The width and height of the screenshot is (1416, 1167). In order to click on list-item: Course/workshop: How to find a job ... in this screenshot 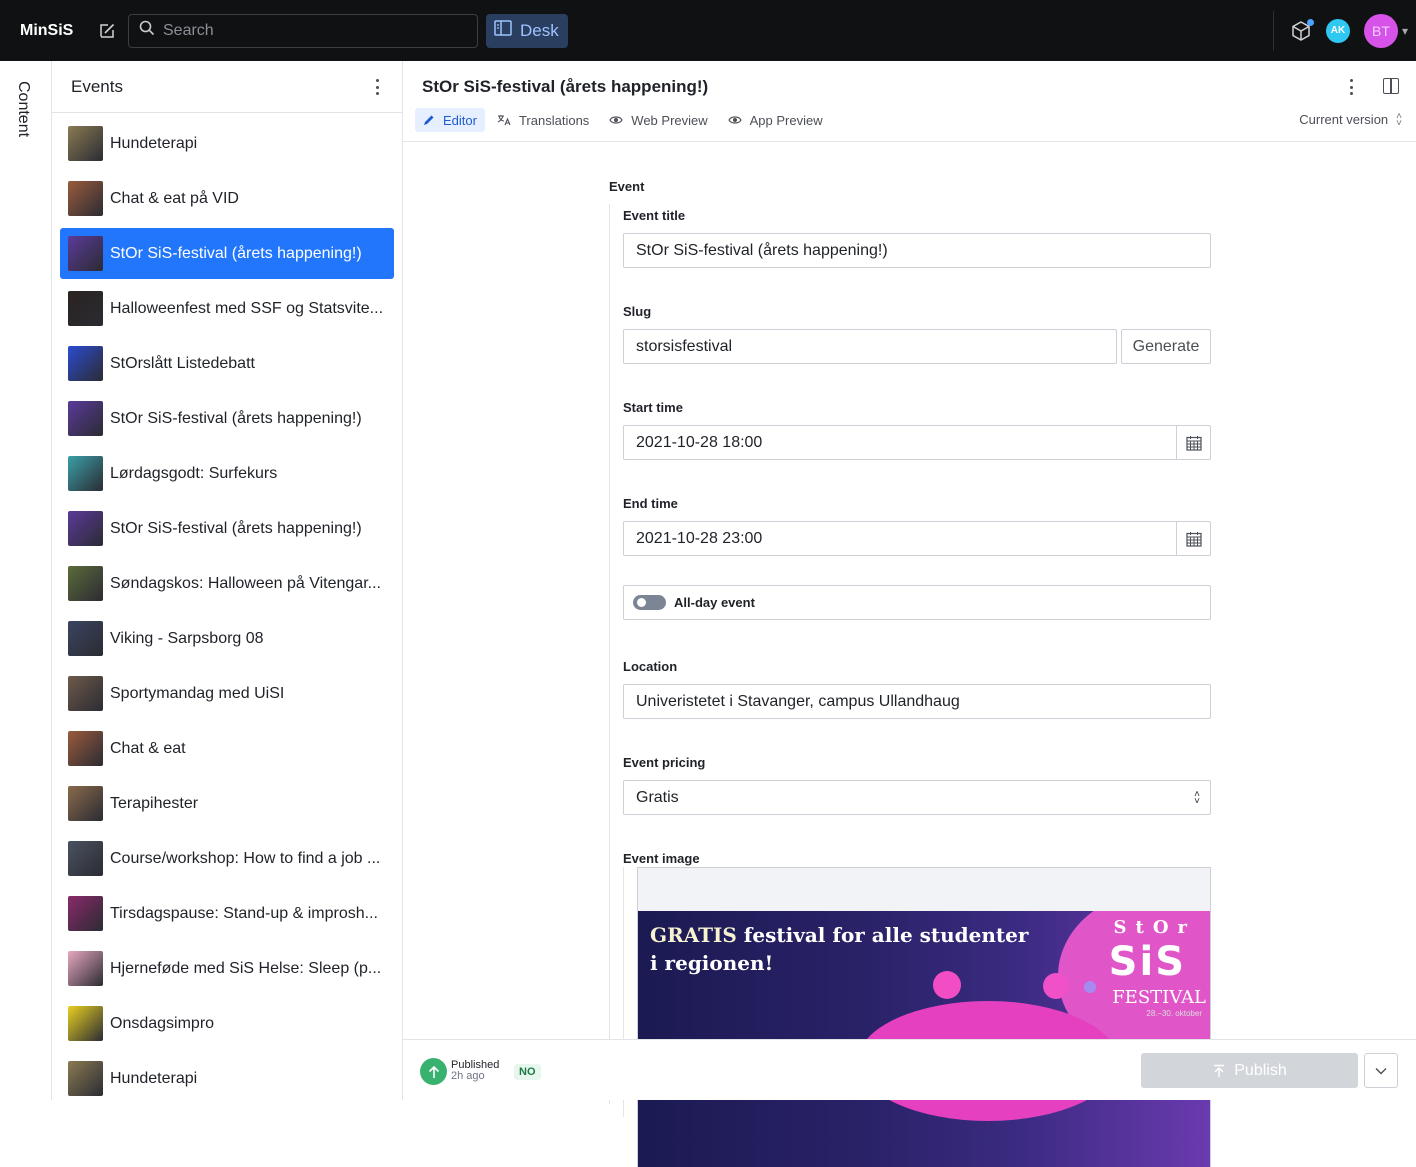, I will do `click(227, 858)`.